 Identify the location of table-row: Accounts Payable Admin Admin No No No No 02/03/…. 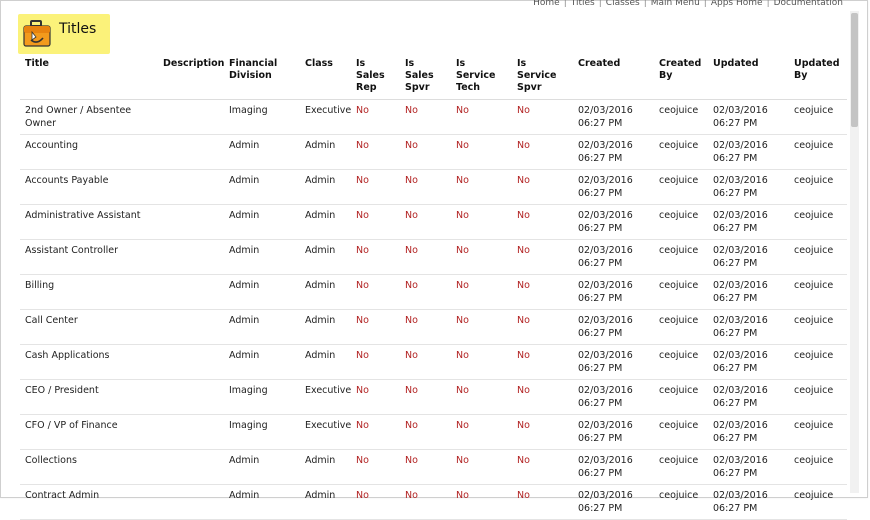
(433, 187).